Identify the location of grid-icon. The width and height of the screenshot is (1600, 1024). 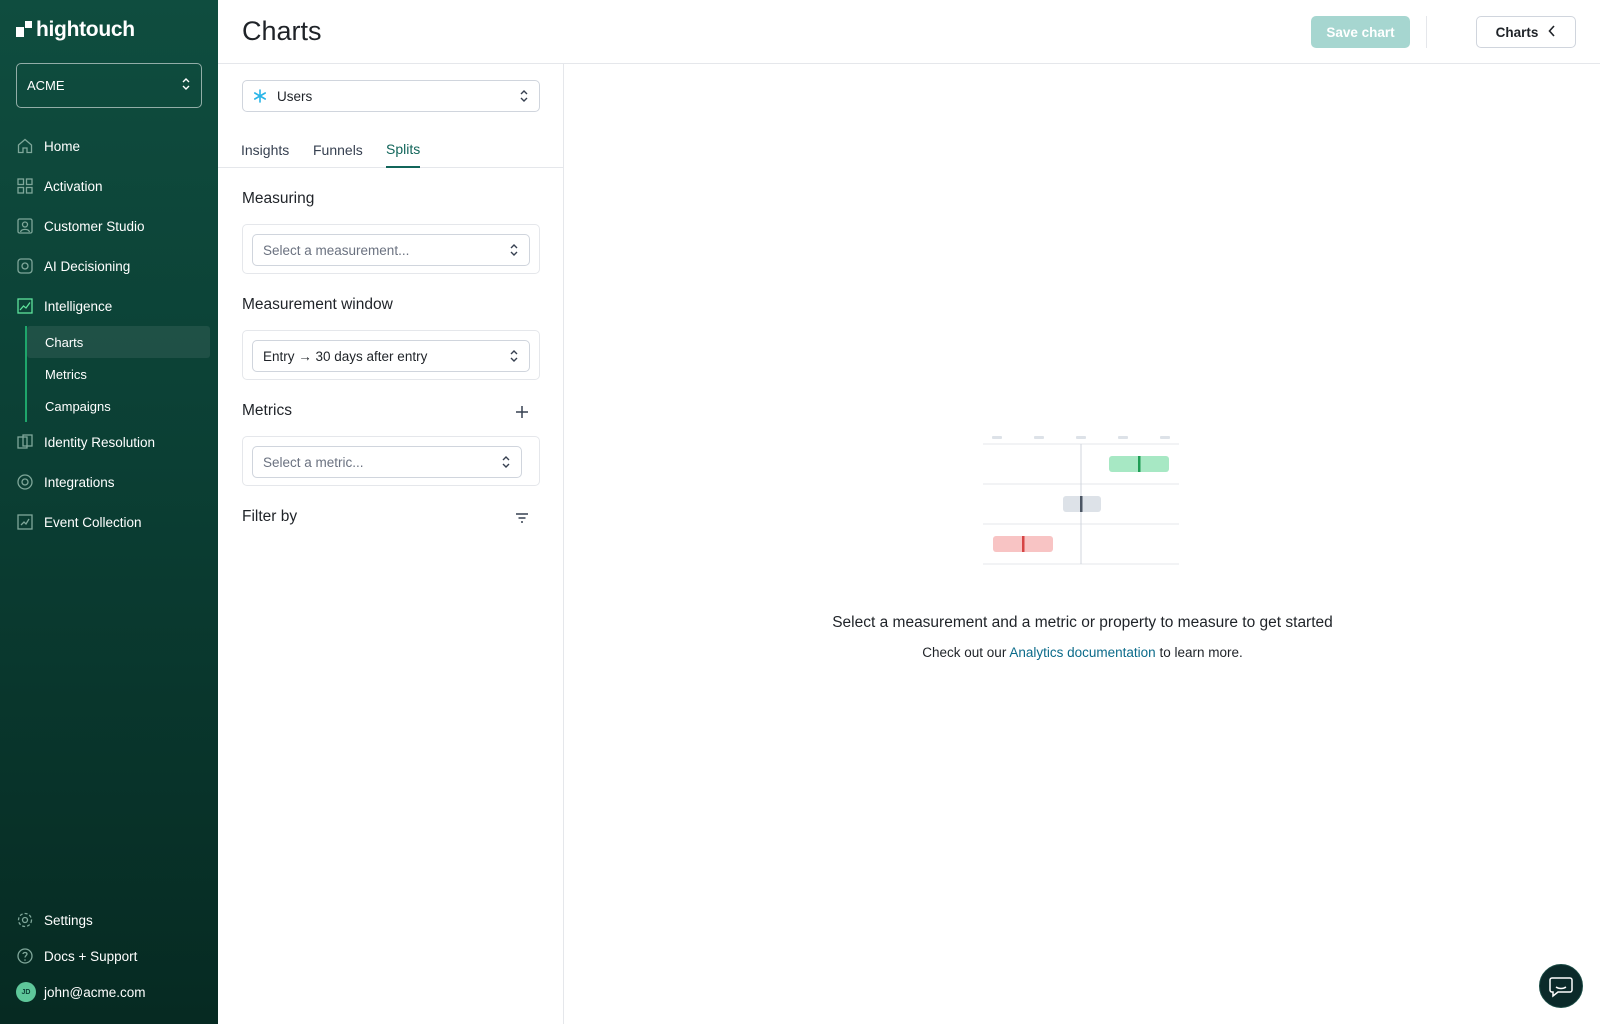
(25, 186).